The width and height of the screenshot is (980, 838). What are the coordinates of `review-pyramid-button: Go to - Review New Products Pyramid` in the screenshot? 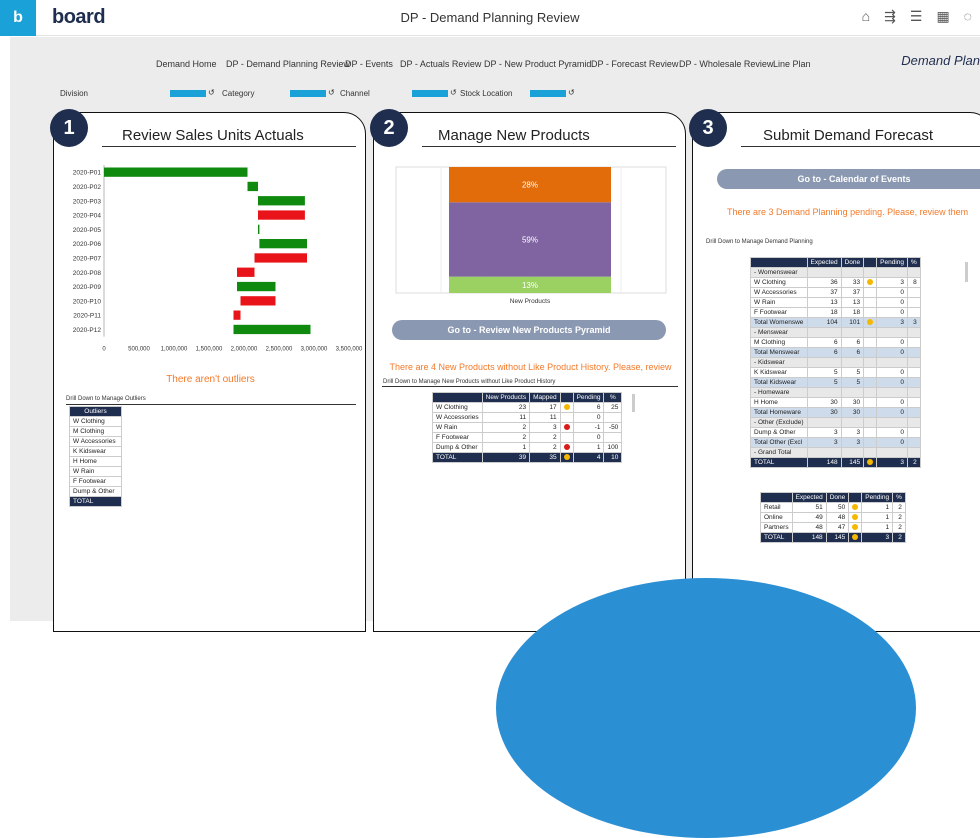 It's located at (529, 330).